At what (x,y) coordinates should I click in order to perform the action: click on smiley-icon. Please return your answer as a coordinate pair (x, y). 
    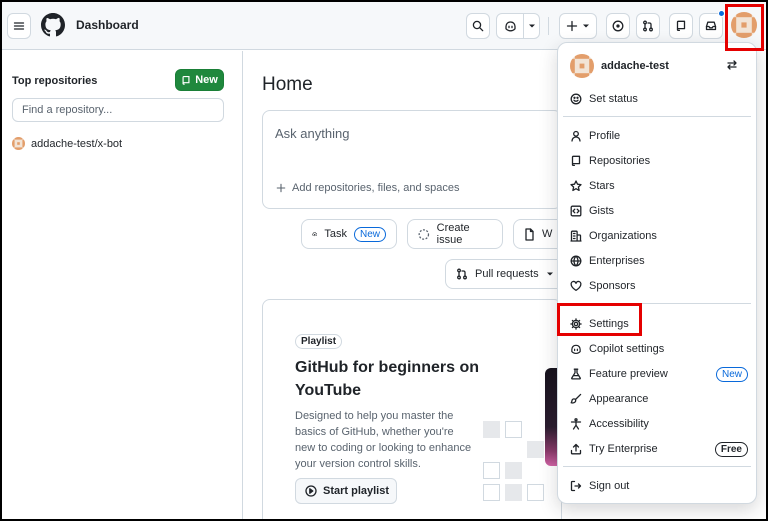
    Looking at the image, I should click on (576, 99).